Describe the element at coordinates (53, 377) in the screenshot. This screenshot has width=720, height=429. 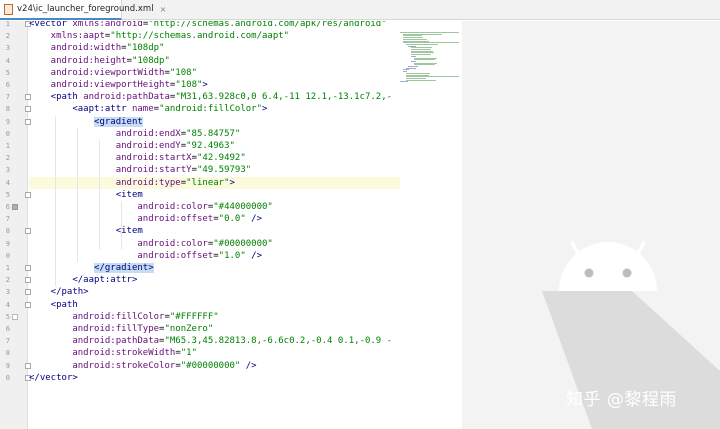
I see `code-token: </vector>` at that location.